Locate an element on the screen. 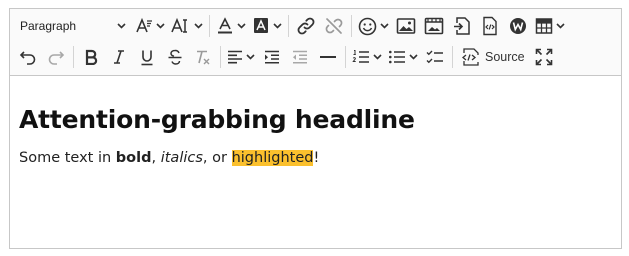 The height and width of the screenshot is (256, 629). source-code-icon is located at coordinates (470, 57).